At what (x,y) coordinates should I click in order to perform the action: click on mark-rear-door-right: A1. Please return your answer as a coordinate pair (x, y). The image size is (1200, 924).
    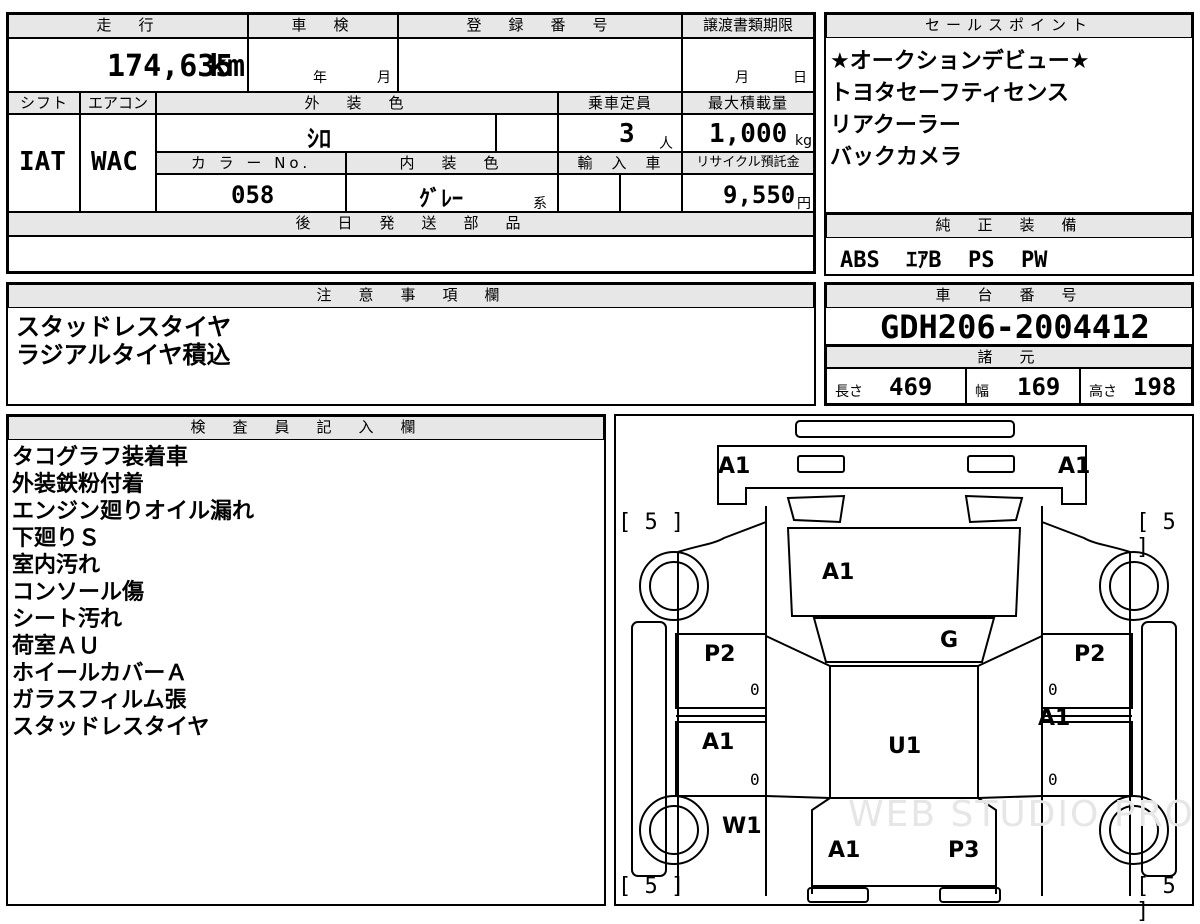
    Looking at the image, I should click on (1054, 718).